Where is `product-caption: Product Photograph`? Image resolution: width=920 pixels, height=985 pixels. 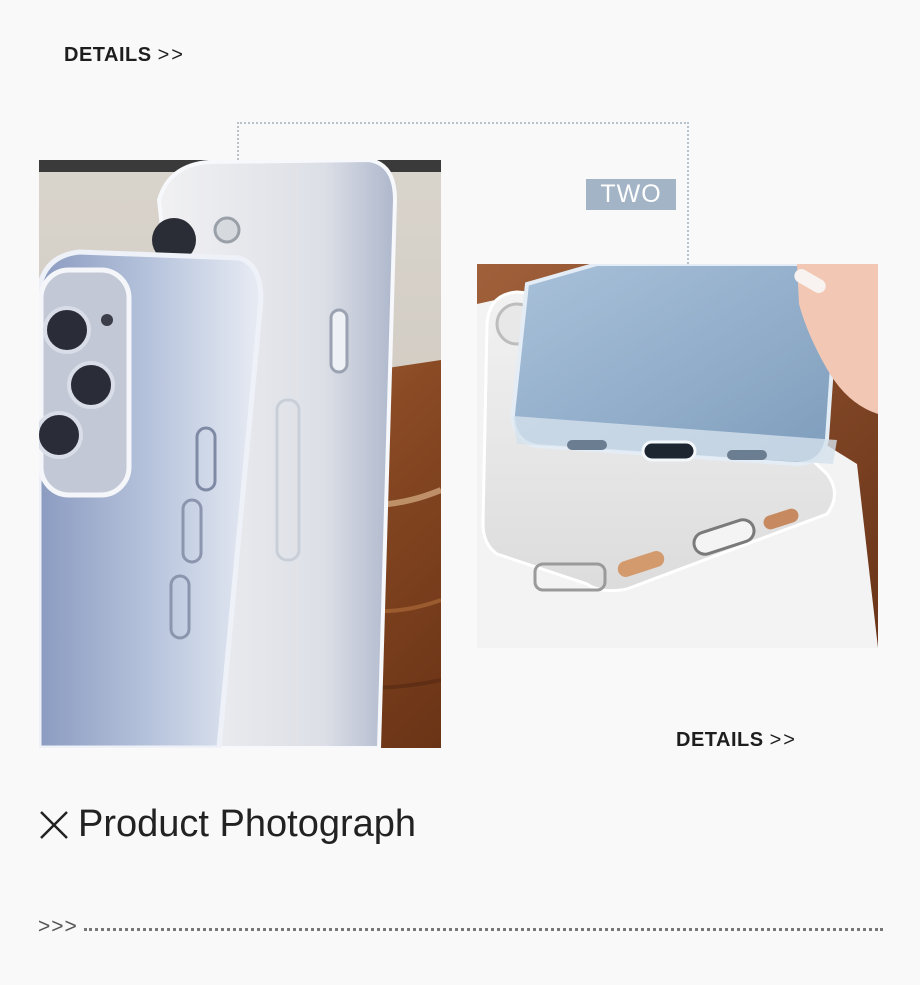
product-caption: Product Photograph is located at coordinates (227, 824).